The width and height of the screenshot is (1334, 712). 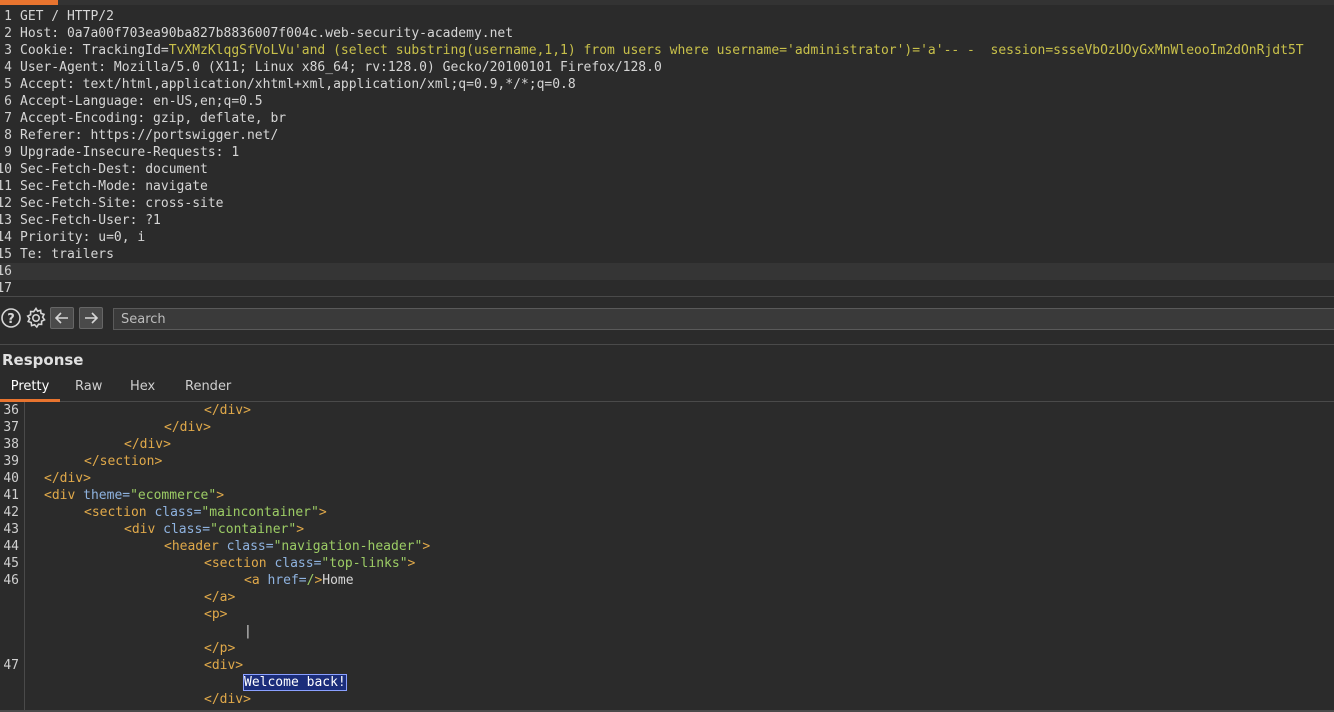 I want to click on text-node: Home, so click(x=338, y=580).